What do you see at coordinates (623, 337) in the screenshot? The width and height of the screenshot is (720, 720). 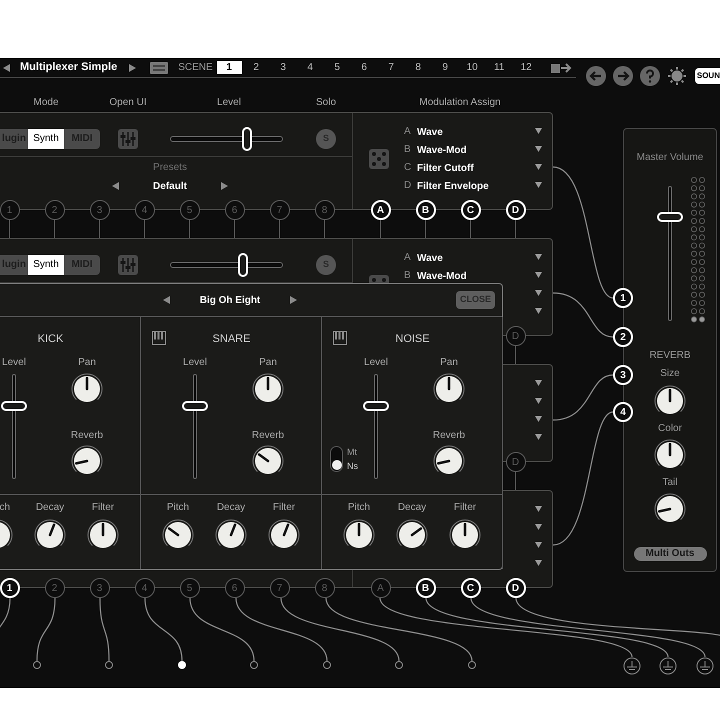 I see `port: 2` at bounding box center [623, 337].